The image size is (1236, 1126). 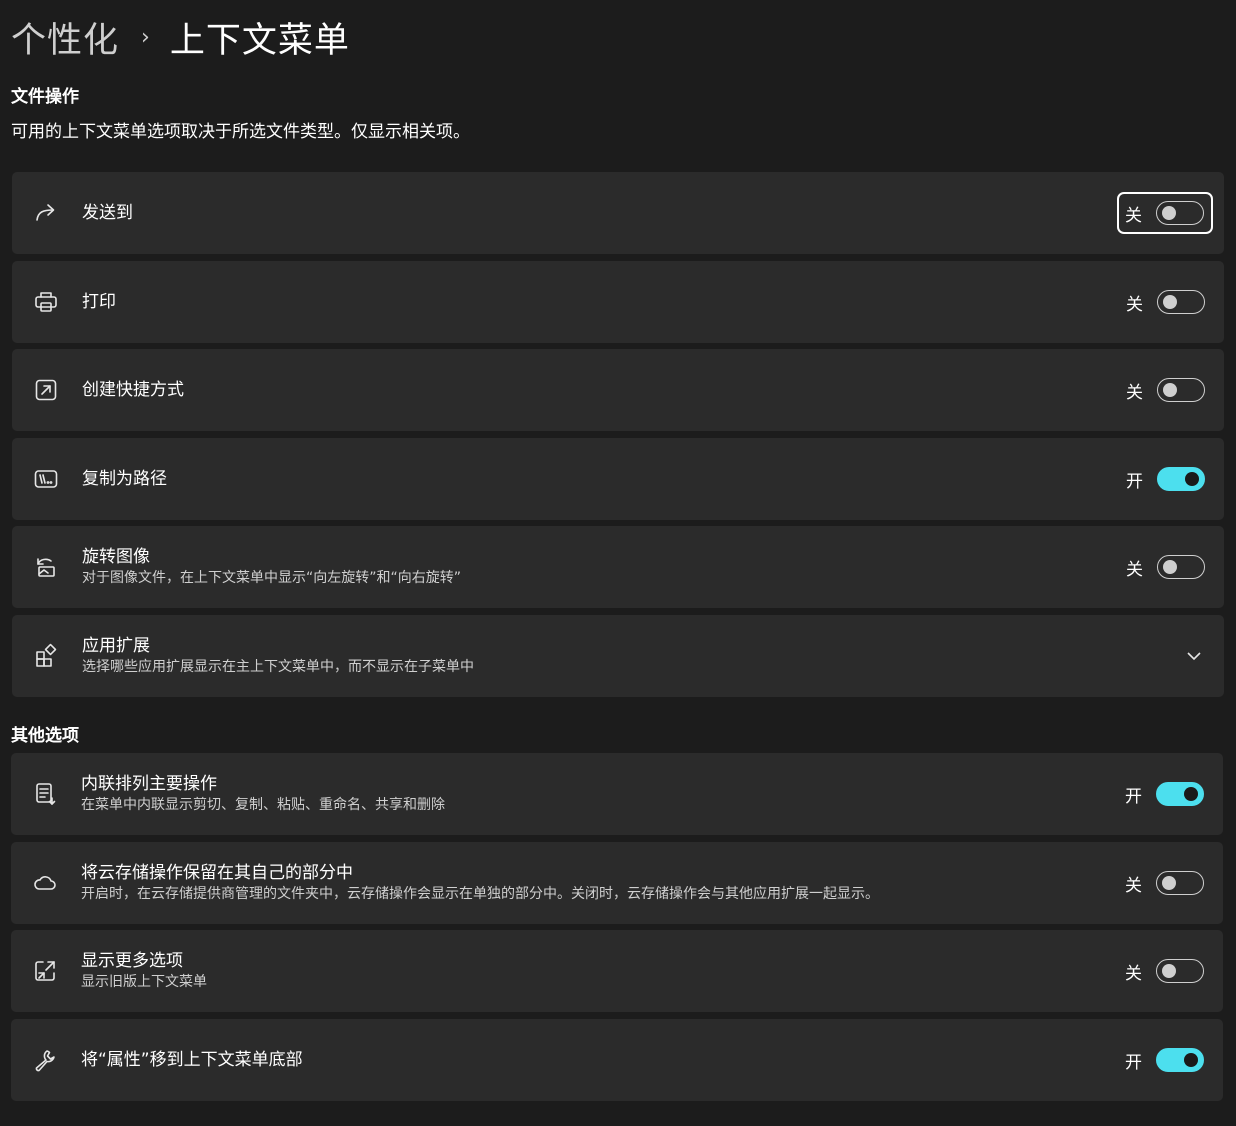 I want to click on expand-window-icon, so click(x=45, y=971).